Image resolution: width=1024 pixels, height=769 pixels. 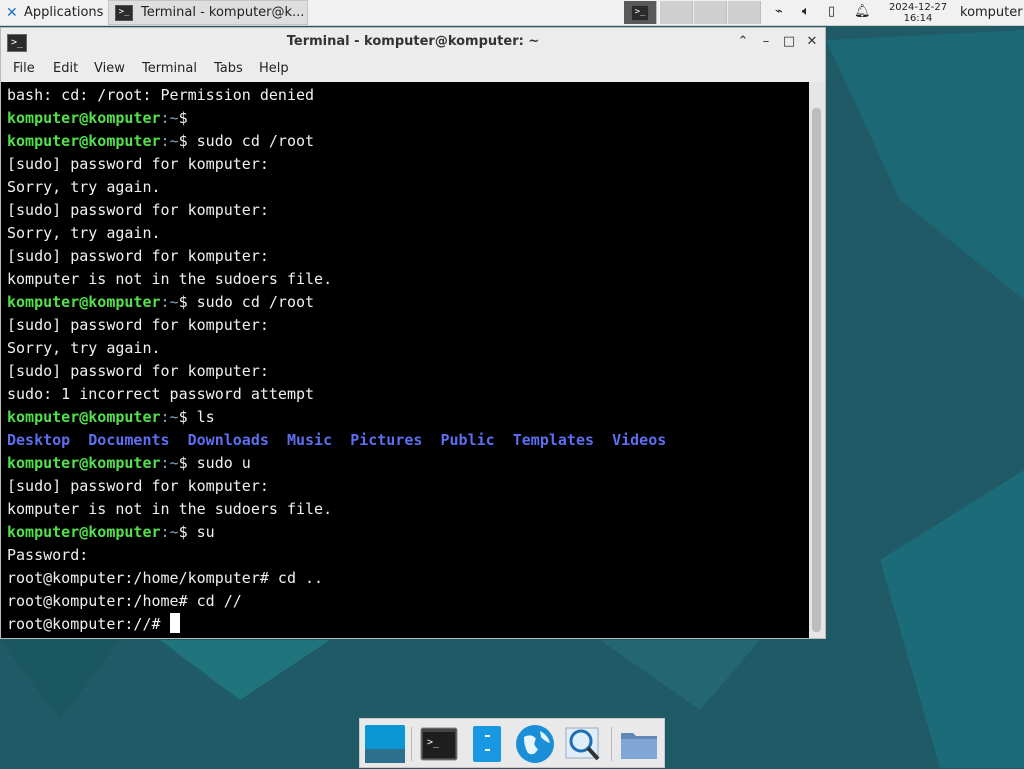 What do you see at coordinates (228, 440) in the screenshot?
I see `directory-entry: Downloads` at bounding box center [228, 440].